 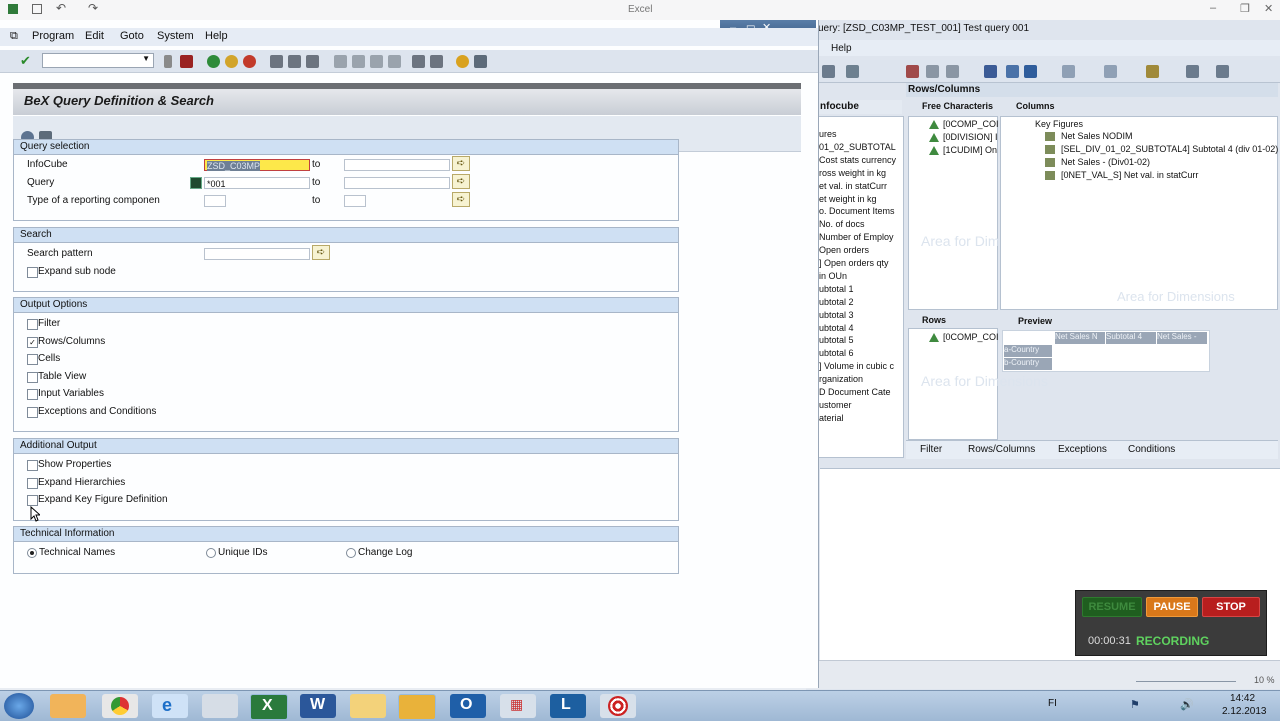 I want to click on minimize-icon: –, so click(x=1213, y=8).